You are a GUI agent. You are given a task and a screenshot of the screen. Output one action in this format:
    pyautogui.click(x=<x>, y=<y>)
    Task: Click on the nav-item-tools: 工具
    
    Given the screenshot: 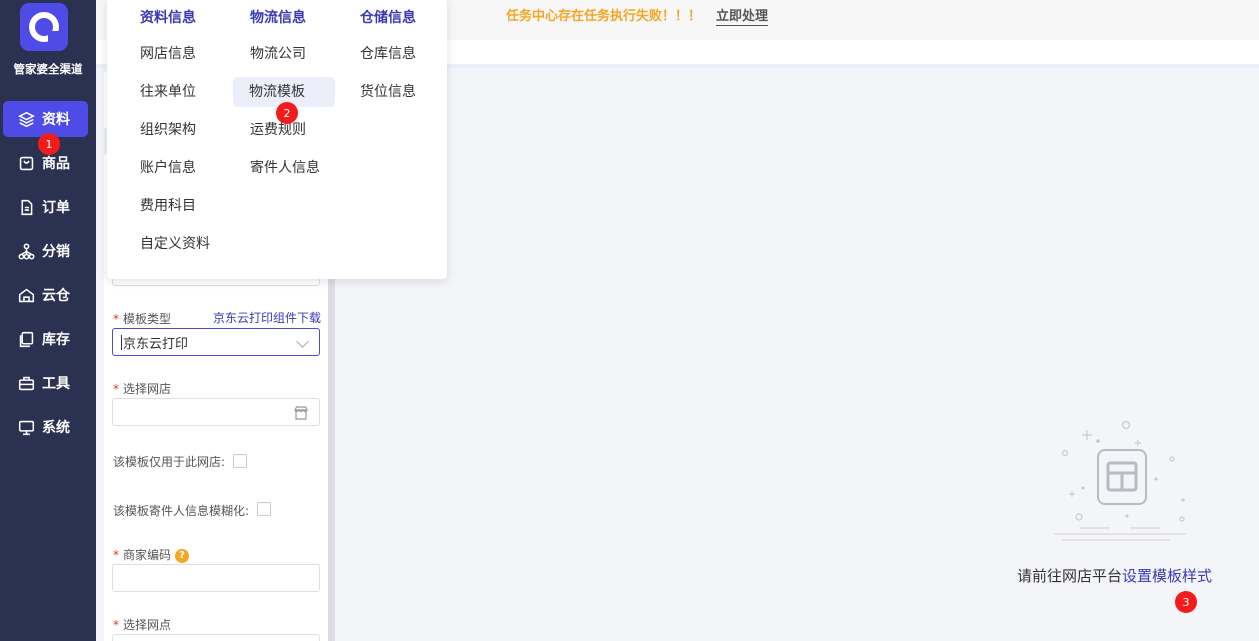 What is the action you would take?
    pyautogui.click(x=45, y=383)
    